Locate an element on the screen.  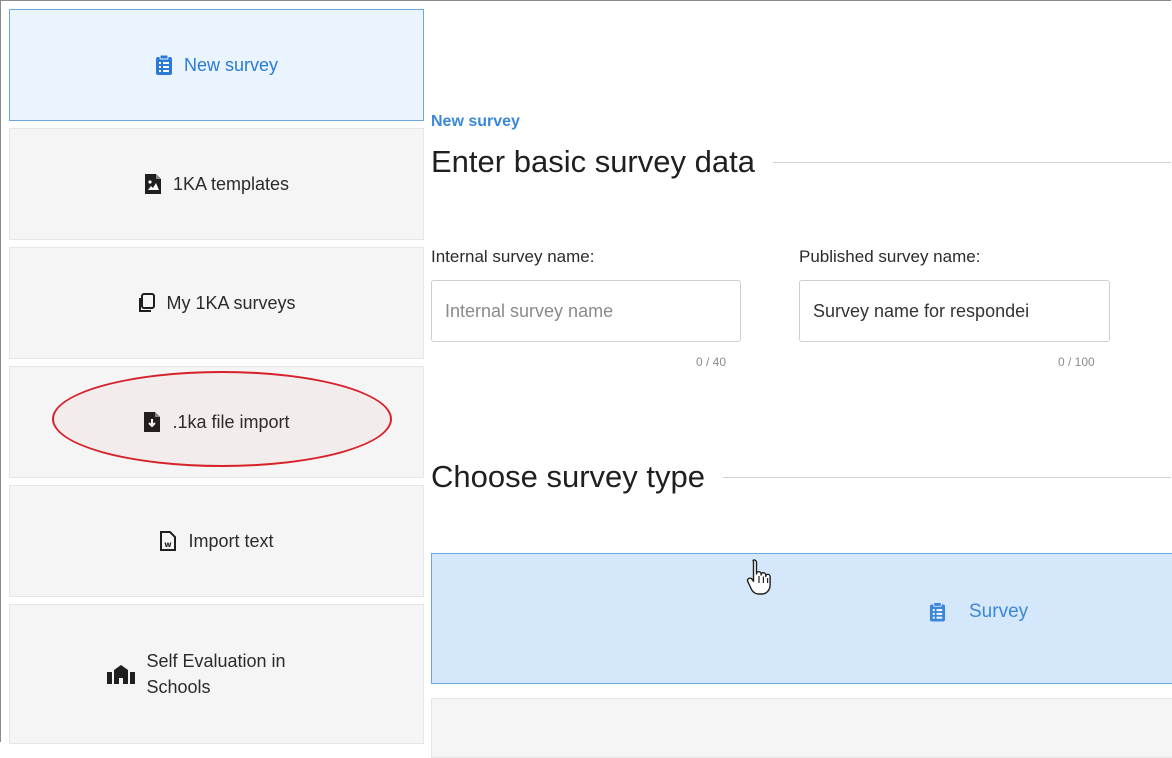
internal-name-label: Internal survey name: is located at coordinates (513, 256).